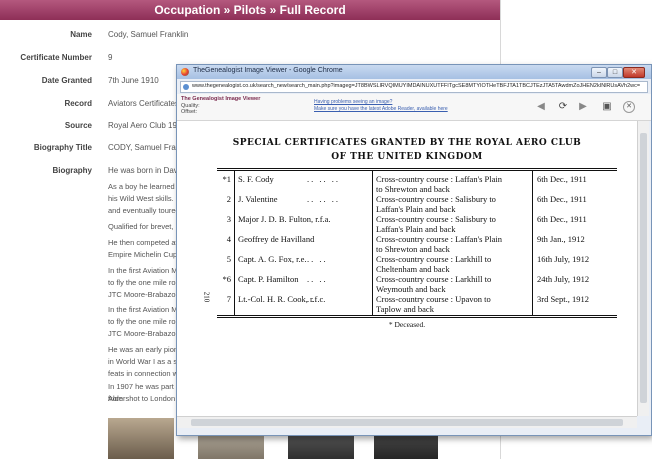 The width and height of the screenshot is (652, 459). I want to click on cert-number: 5, so click(228, 259).